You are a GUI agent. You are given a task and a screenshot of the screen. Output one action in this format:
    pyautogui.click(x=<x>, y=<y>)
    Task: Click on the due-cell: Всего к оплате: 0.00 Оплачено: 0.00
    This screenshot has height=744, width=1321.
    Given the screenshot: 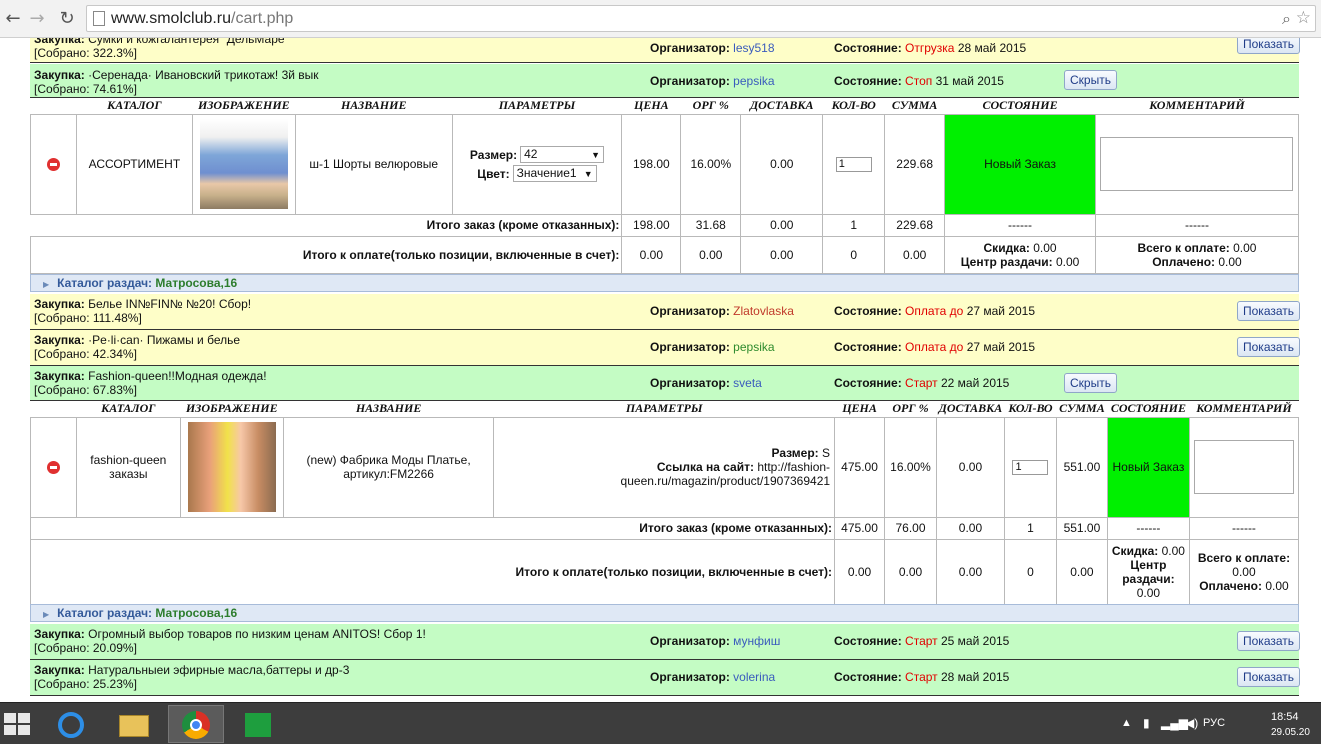 What is the action you would take?
    pyautogui.click(x=1244, y=571)
    